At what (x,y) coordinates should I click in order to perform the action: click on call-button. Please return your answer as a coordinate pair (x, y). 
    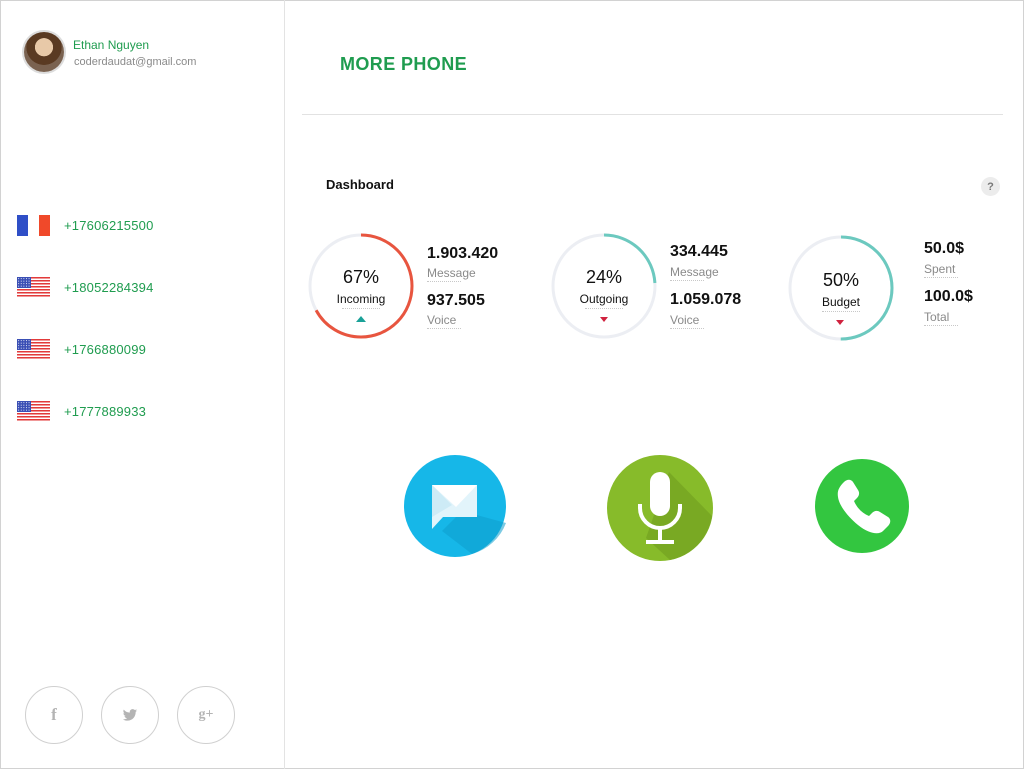
    Looking at the image, I should click on (862, 506).